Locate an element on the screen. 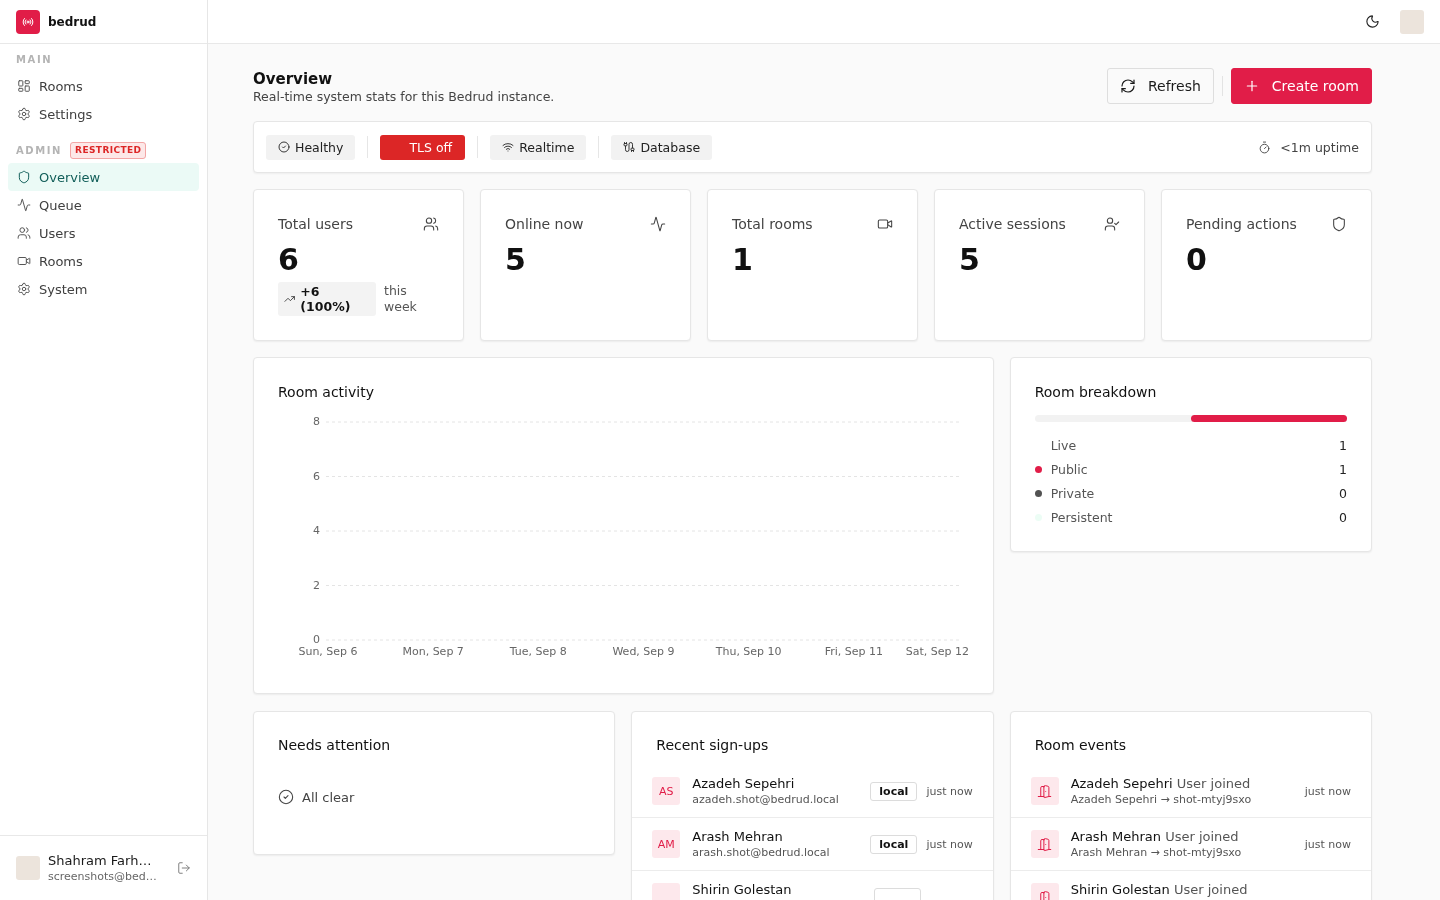 The image size is (1440, 900). nav-item: Settings is located at coordinates (103, 114).